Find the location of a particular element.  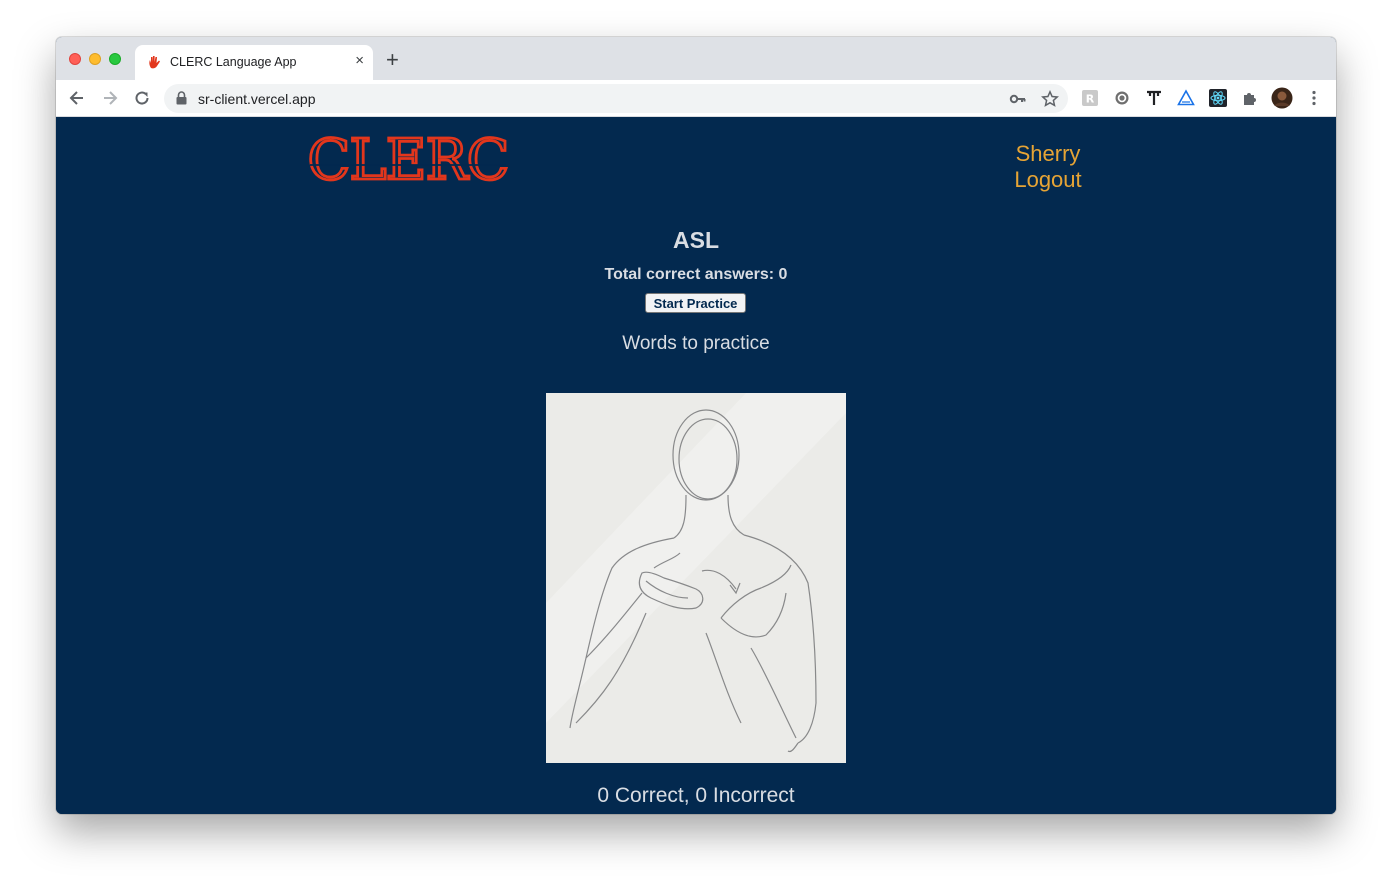

username-link: Sherry is located at coordinates (1048, 154).